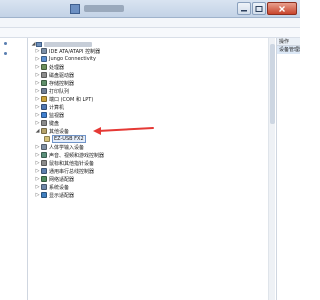 Image resolution: width=320 pixels, height=300 pixels. I want to click on close-icon, so click(282, 8).